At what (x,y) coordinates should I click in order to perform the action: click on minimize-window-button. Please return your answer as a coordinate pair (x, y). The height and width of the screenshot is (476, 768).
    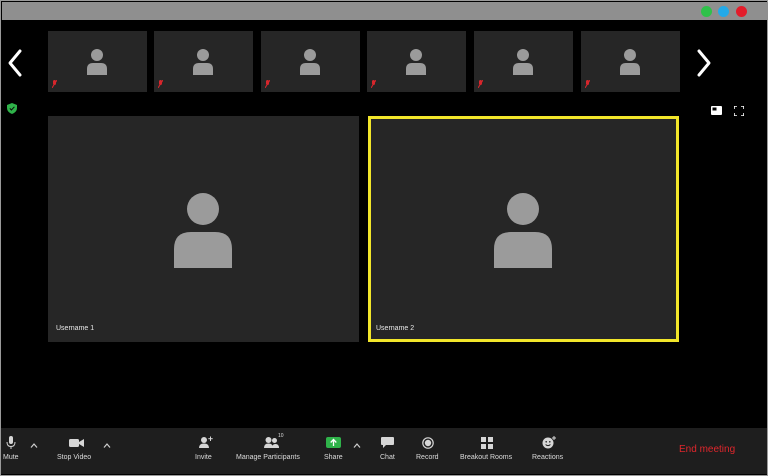
    Looking at the image, I should click on (723, 11).